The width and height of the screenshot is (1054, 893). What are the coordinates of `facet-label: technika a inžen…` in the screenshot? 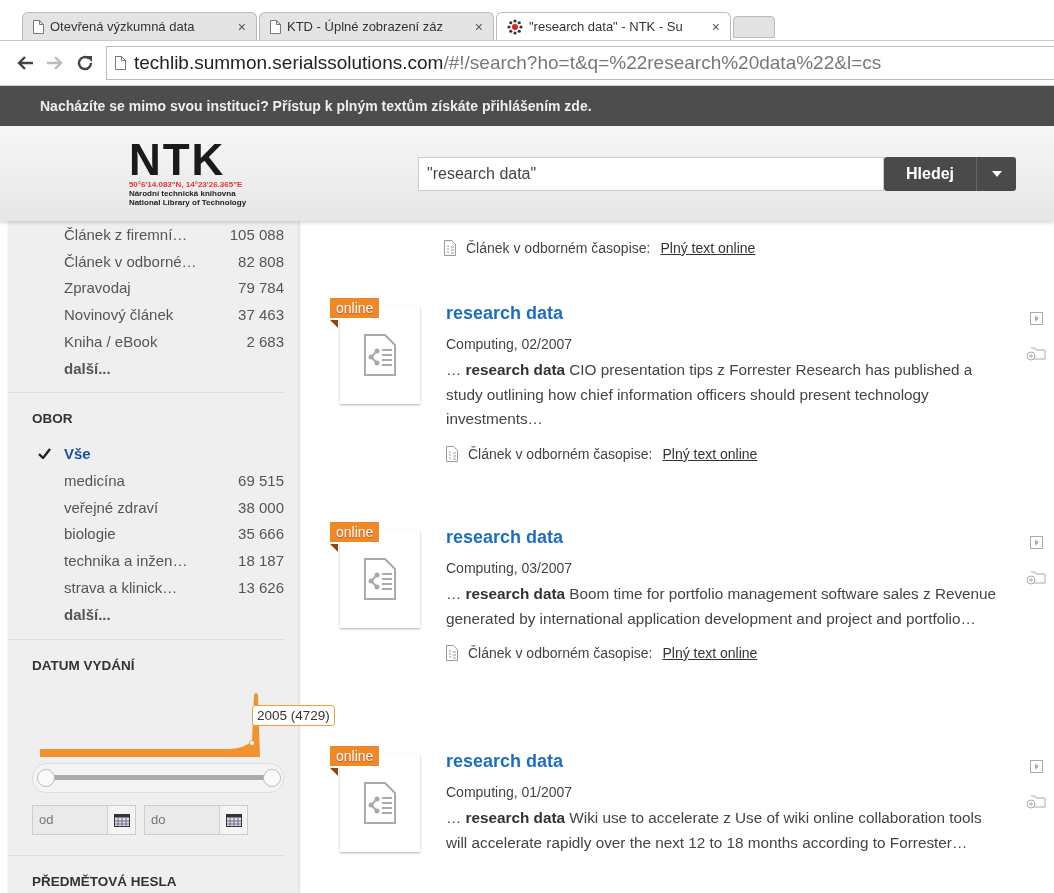 It's located at (126, 561).